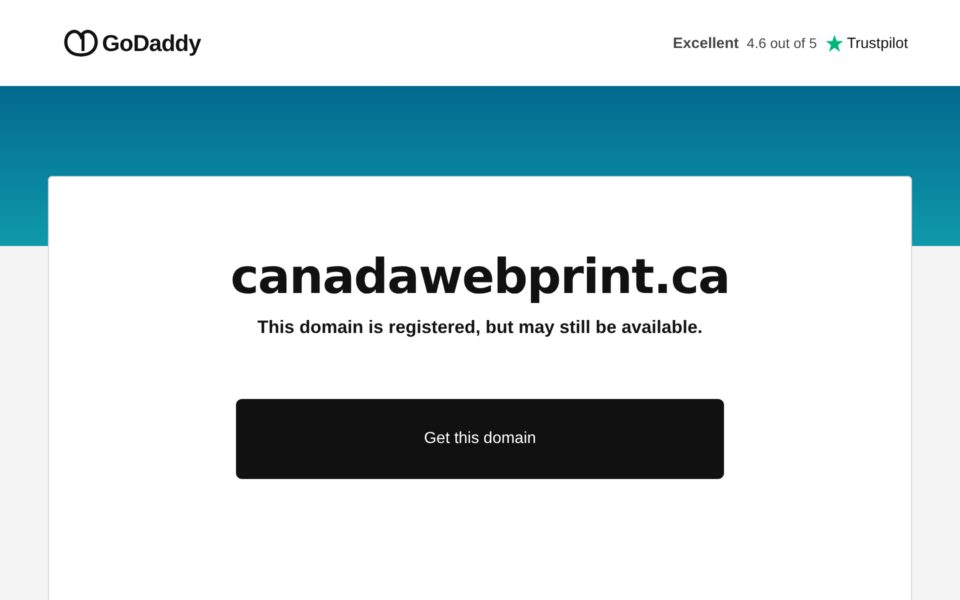 This screenshot has width=960, height=600. What do you see at coordinates (705, 43) in the screenshot?
I see `rating-label: Excellent` at bounding box center [705, 43].